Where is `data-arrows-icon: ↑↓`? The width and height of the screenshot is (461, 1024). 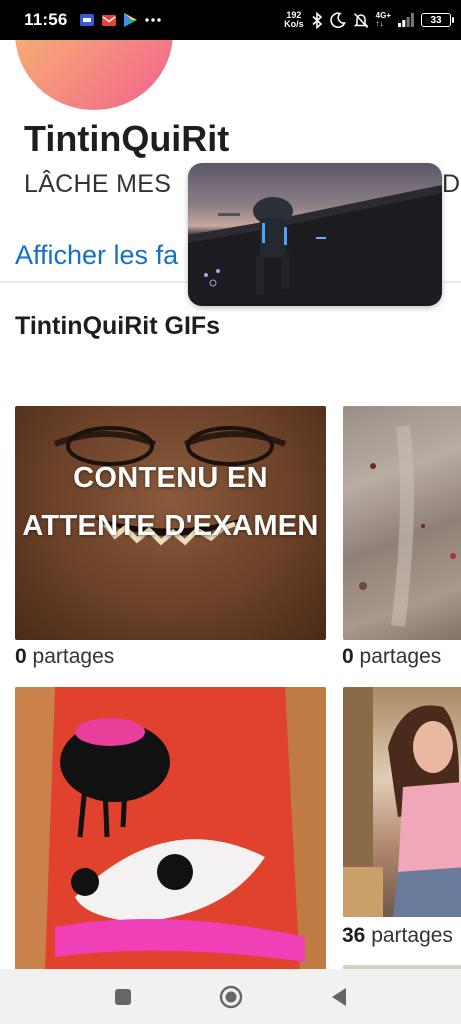 data-arrows-icon: ↑↓ is located at coordinates (379, 23).